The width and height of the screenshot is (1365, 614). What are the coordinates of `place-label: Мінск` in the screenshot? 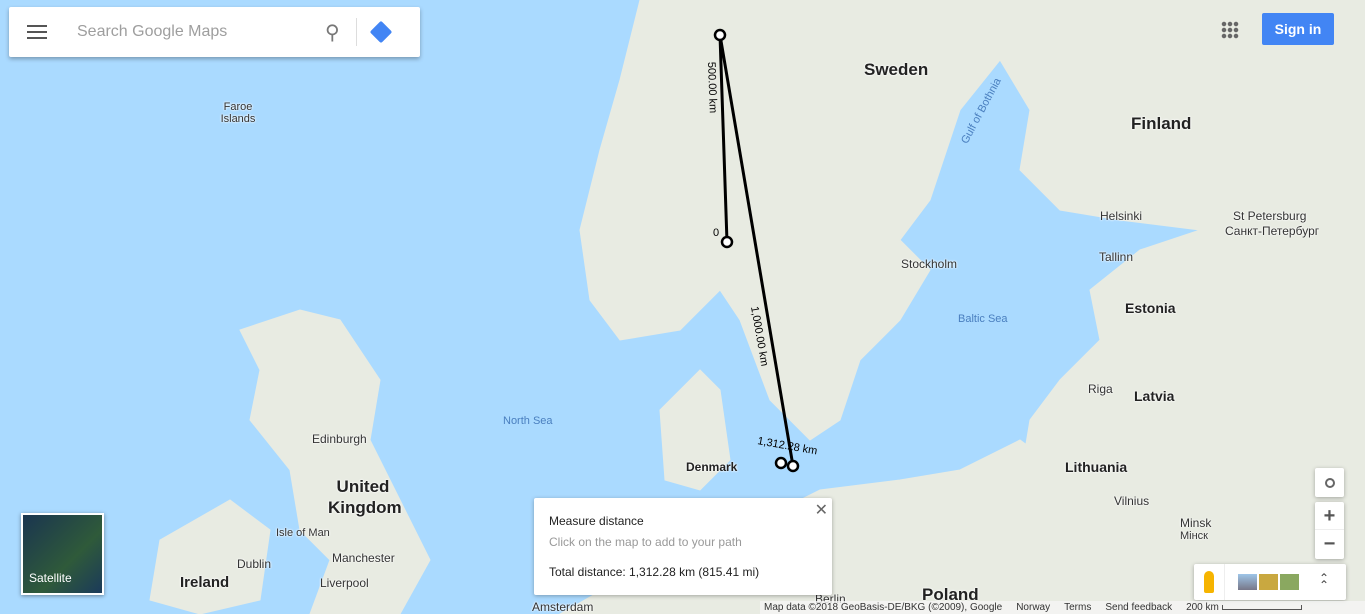 It's located at (1194, 536).